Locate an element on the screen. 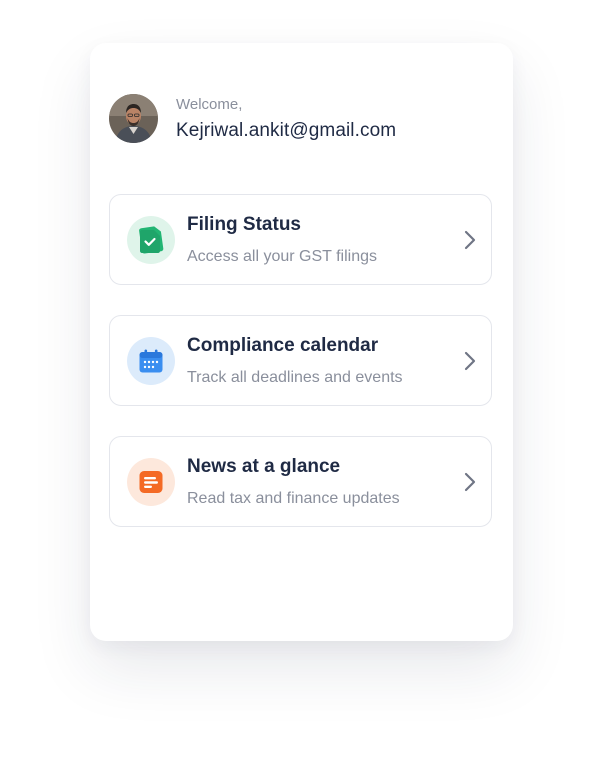  news-subtitle: Read tax and finance updates is located at coordinates (293, 498).